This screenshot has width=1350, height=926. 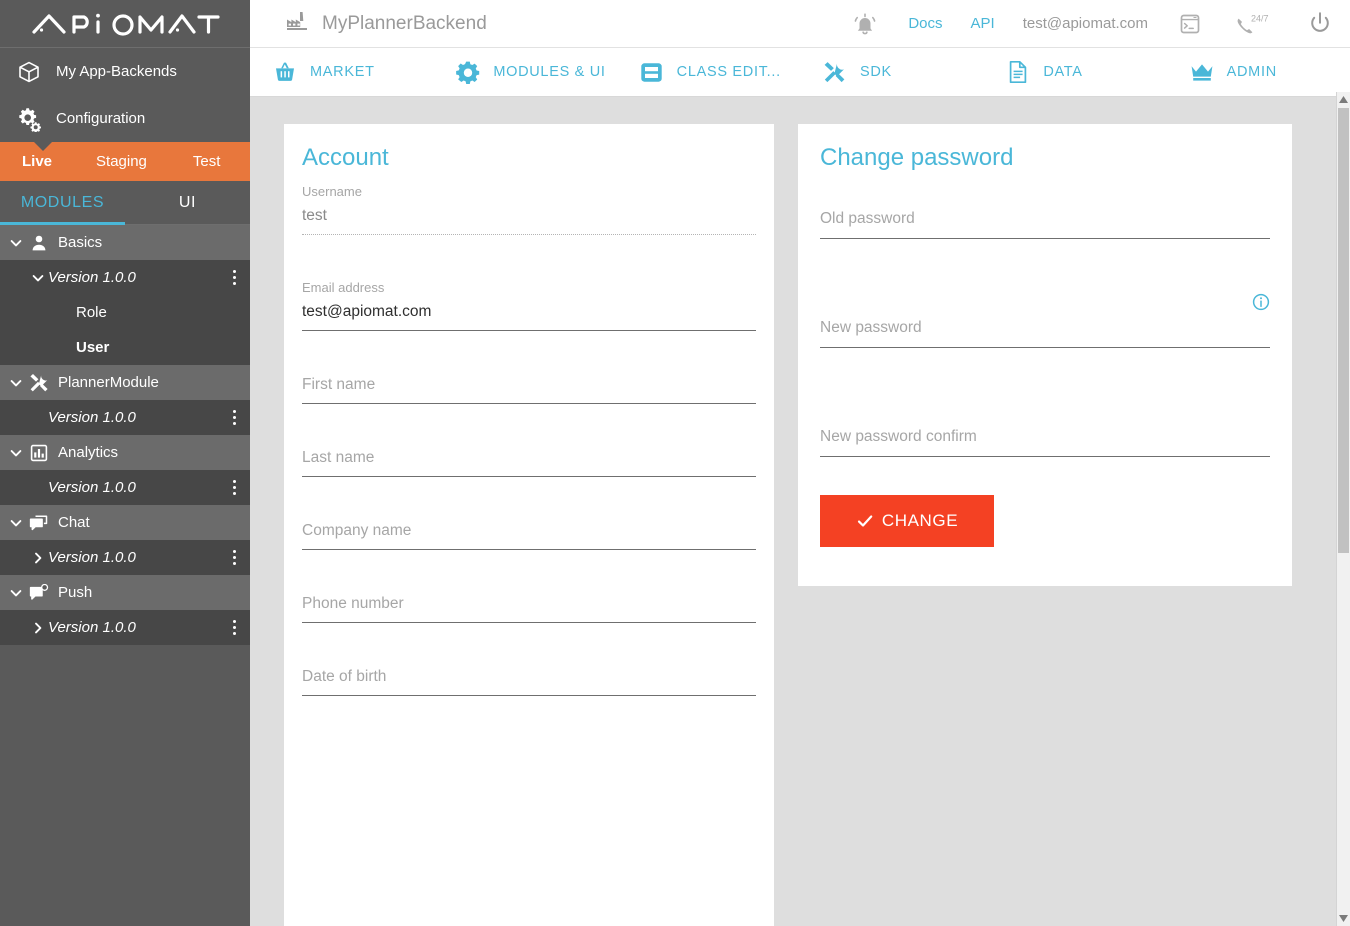 What do you see at coordinates (125, 347) in the screenshot?
I see `tree-row: User` at bounding box center [125, 347].